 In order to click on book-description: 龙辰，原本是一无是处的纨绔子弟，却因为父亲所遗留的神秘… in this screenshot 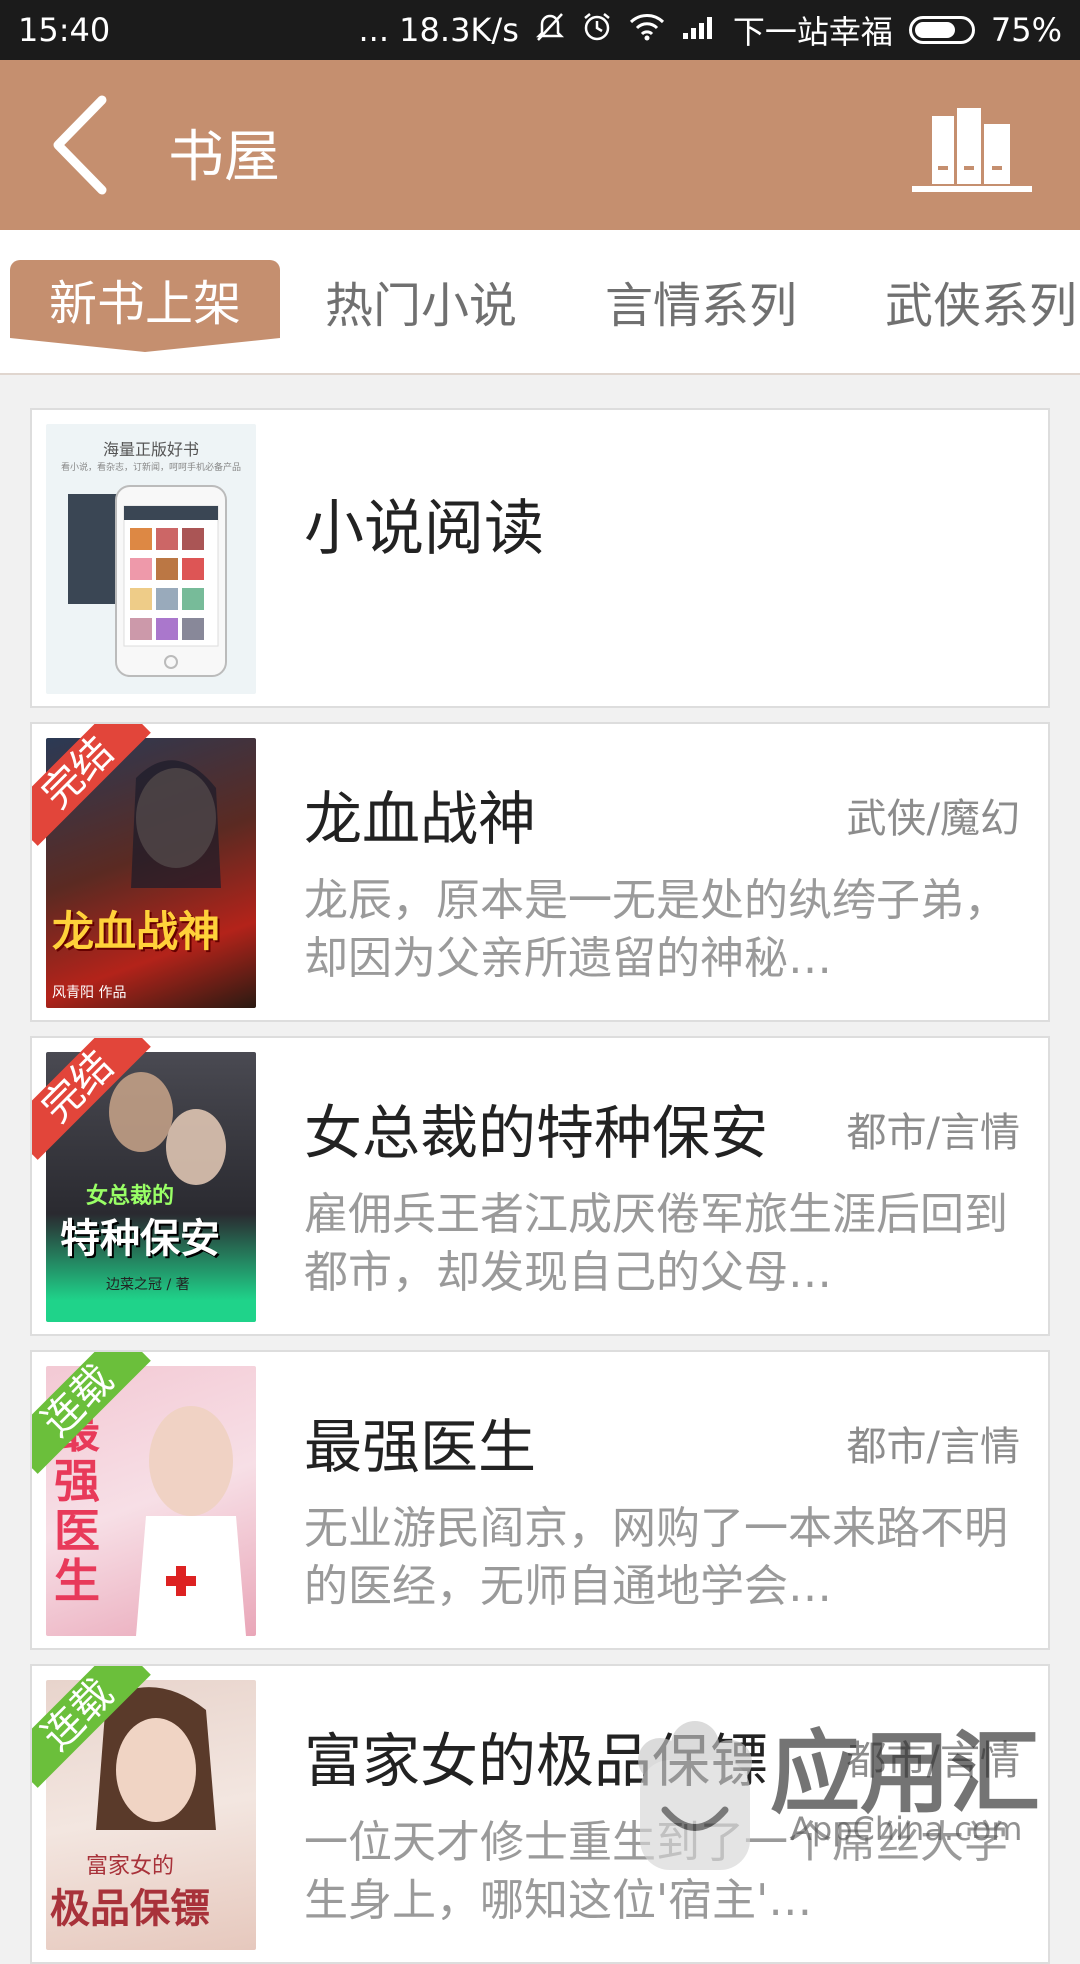, I will do `click(656, 929)`.